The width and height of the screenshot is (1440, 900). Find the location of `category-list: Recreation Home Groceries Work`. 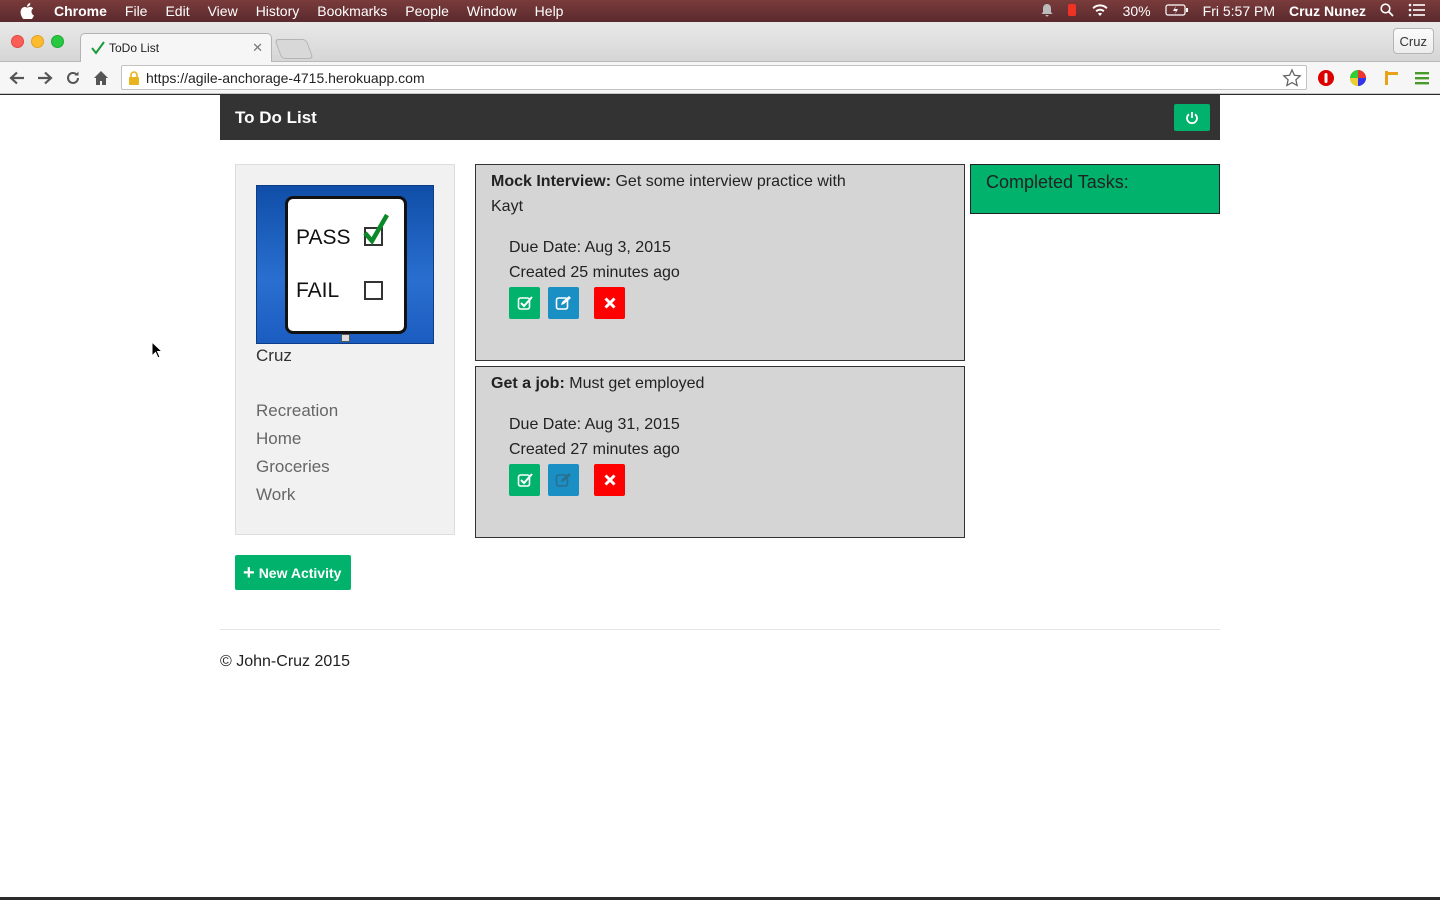

category-list: Recreation Home Groceries Work is located at coordinates (297, 456).